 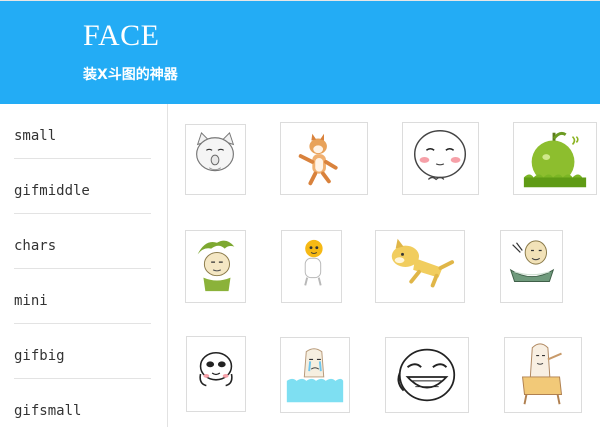 I want to click on sidebar-item-label: gifbig, so click(x=39, y=356).